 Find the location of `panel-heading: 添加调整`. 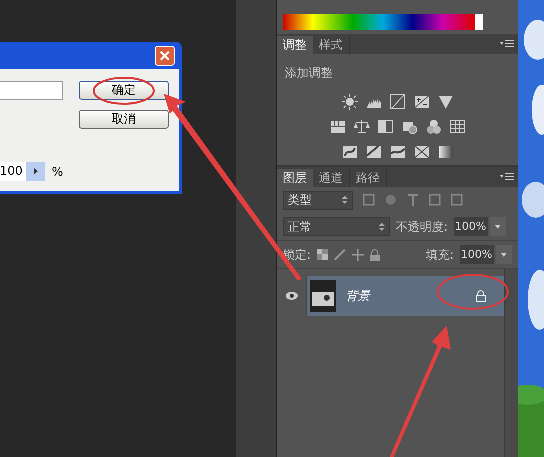

panel-heading: 添加调整 is located at coordinates (309, 73).